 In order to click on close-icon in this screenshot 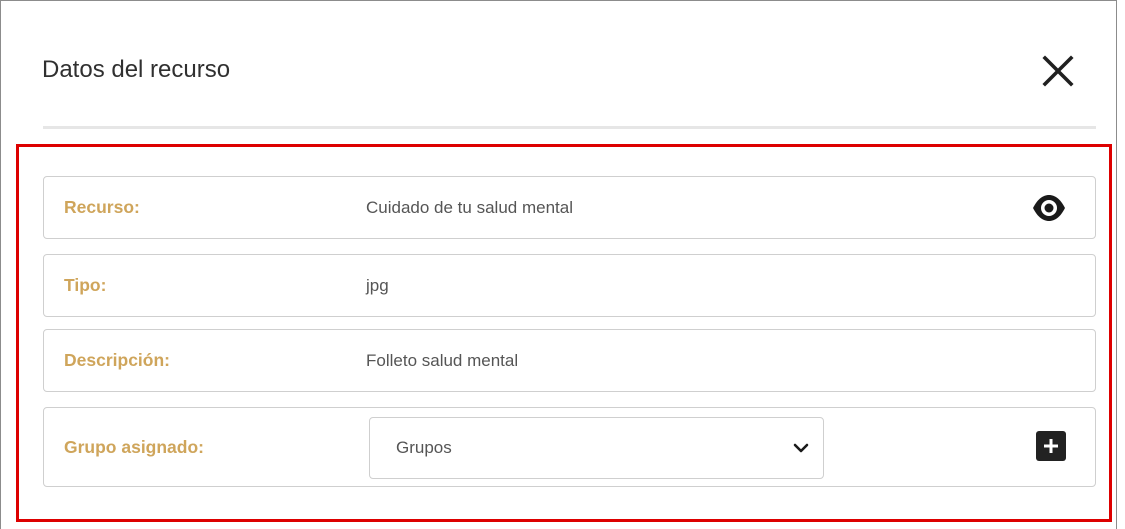, I will do `click(1058, 71)`.